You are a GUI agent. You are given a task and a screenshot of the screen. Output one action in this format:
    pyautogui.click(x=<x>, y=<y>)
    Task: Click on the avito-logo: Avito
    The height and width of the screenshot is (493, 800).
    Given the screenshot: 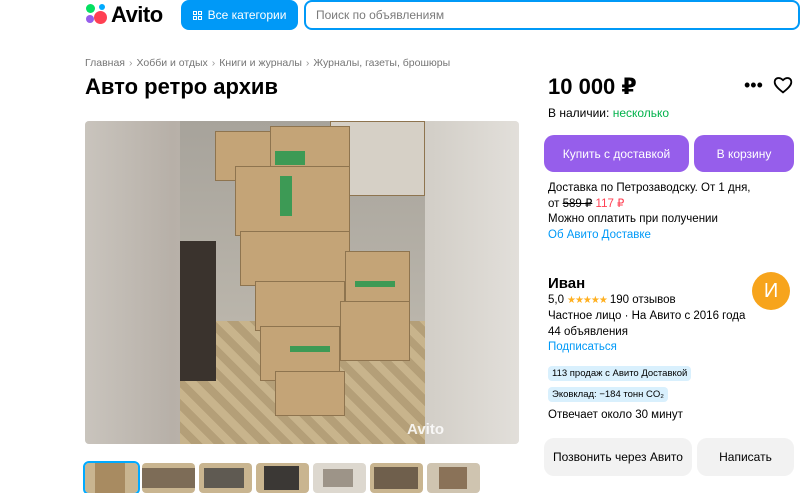 What is the action you would take?
    pyautogui.click(x=124, y=15)
    